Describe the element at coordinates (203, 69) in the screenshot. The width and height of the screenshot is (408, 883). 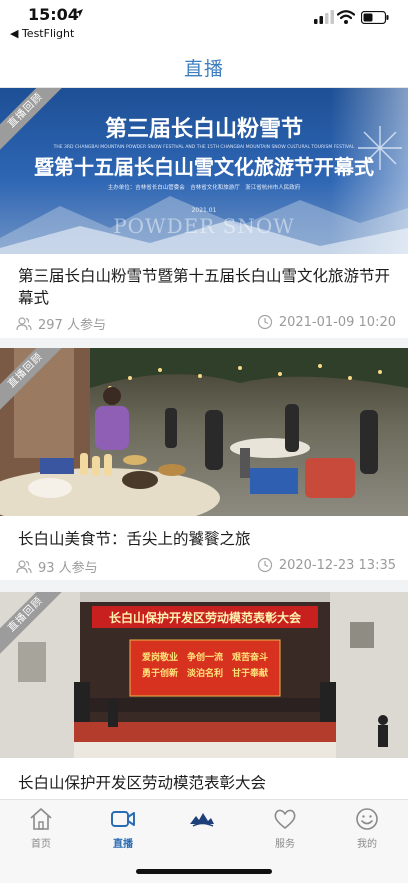
I see `page-title: 直播` at that location.